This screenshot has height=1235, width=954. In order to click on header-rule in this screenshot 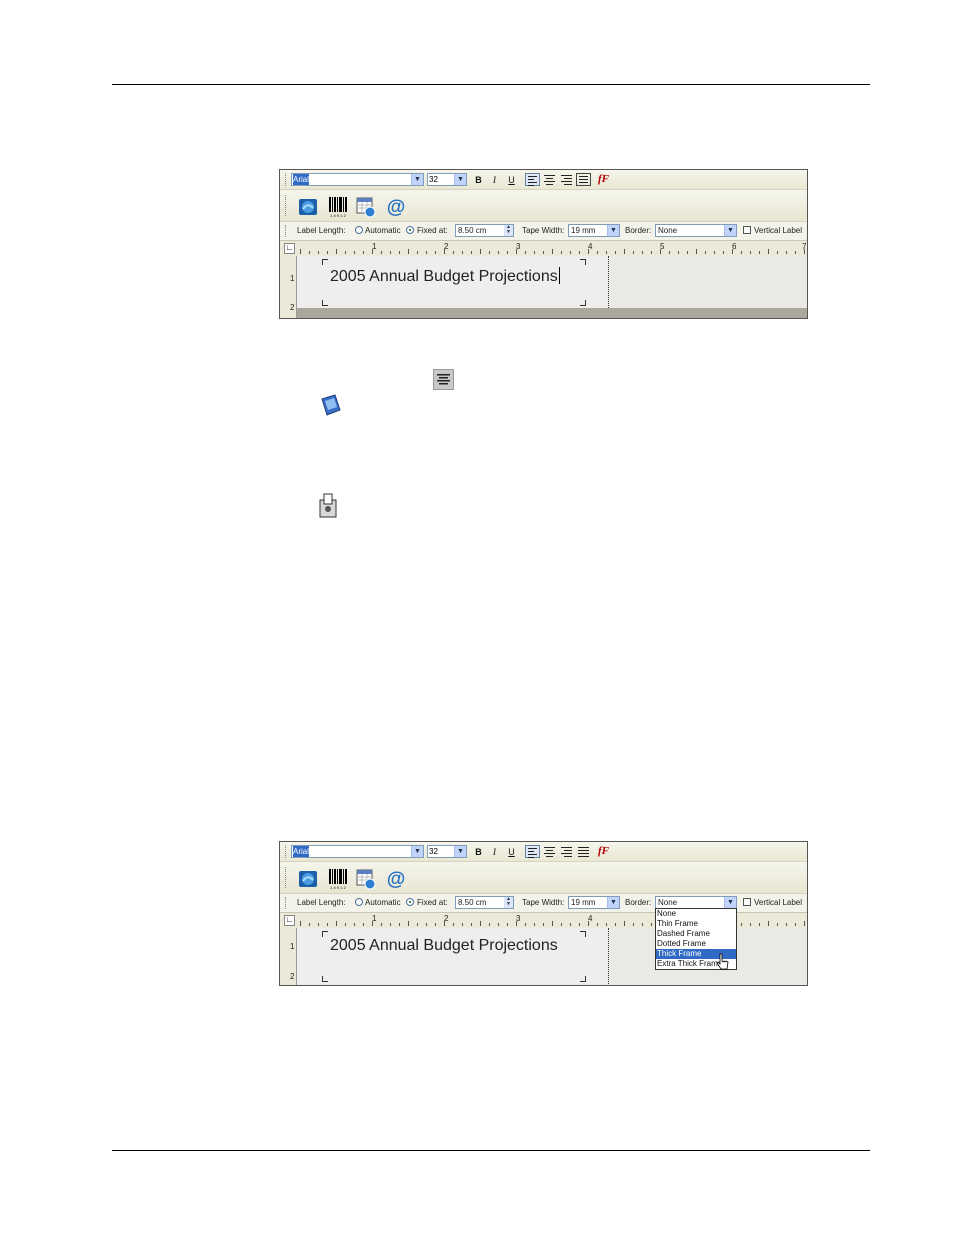, I will do `click(491, 84)`.